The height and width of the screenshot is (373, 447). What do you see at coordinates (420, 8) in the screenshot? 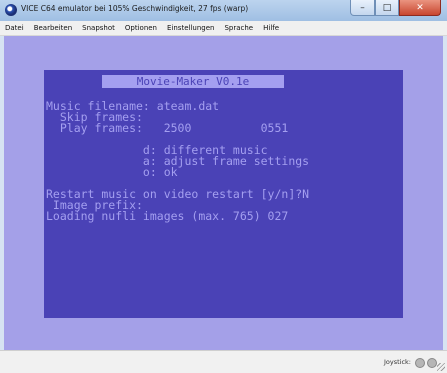
I see `close-button: ✕` at bounding box center [420, 8].